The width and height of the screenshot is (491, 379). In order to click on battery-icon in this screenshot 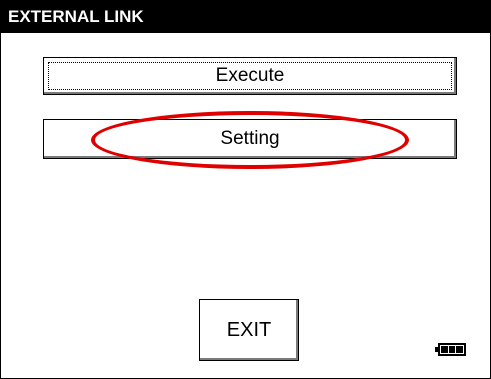, I will do `click(450, 349)`.